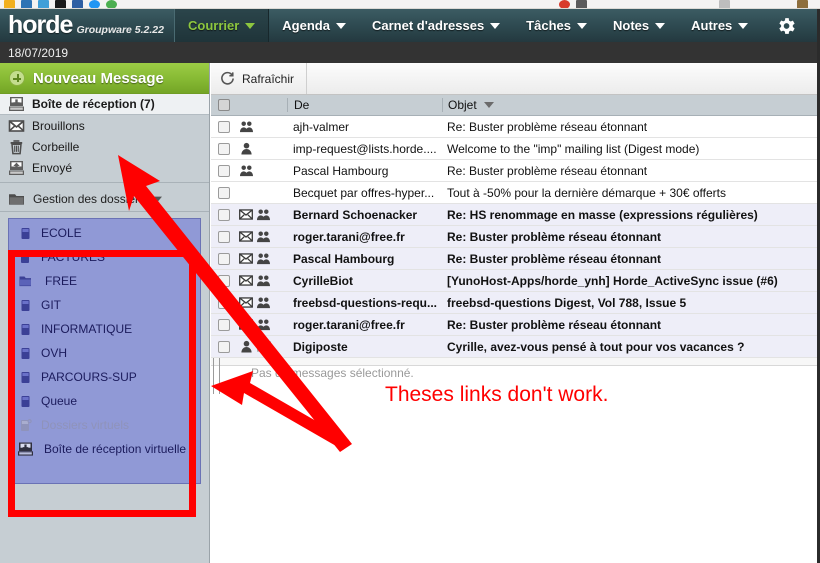 This screenshot has height=563, width=820. What do you see at coordinates (786, 25) in the screenshot?
I see `settings-button` at bounding box center [786, 25].